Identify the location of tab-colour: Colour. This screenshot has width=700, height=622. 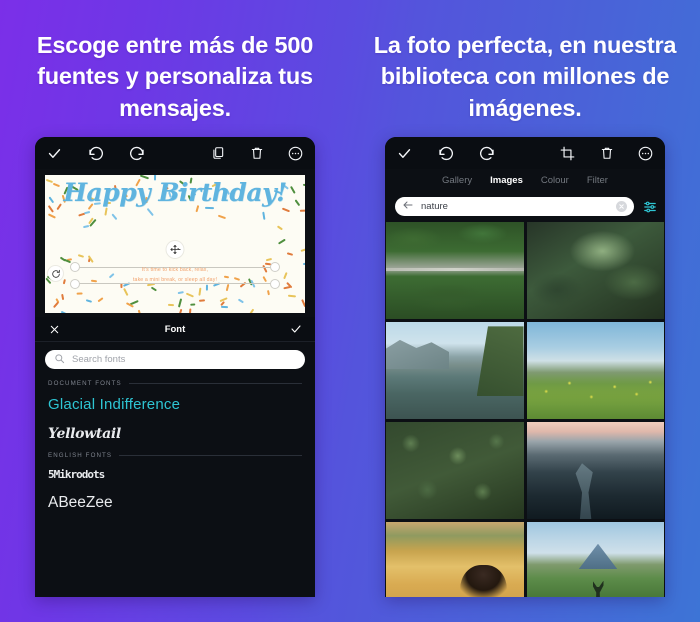
(555, 180).